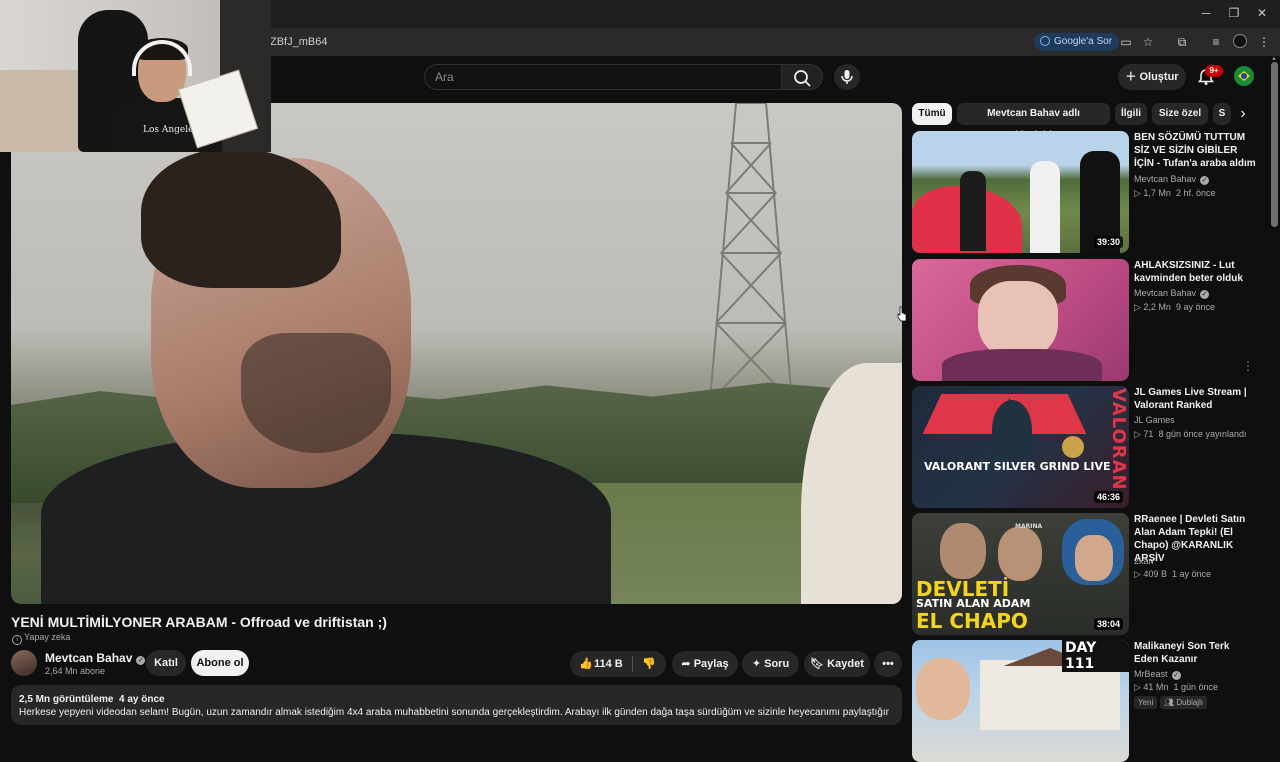 Image resolution: width=1280 pixels, height=762 pixels. I want to click on video-duration: 46:36, so click(1108, 497).